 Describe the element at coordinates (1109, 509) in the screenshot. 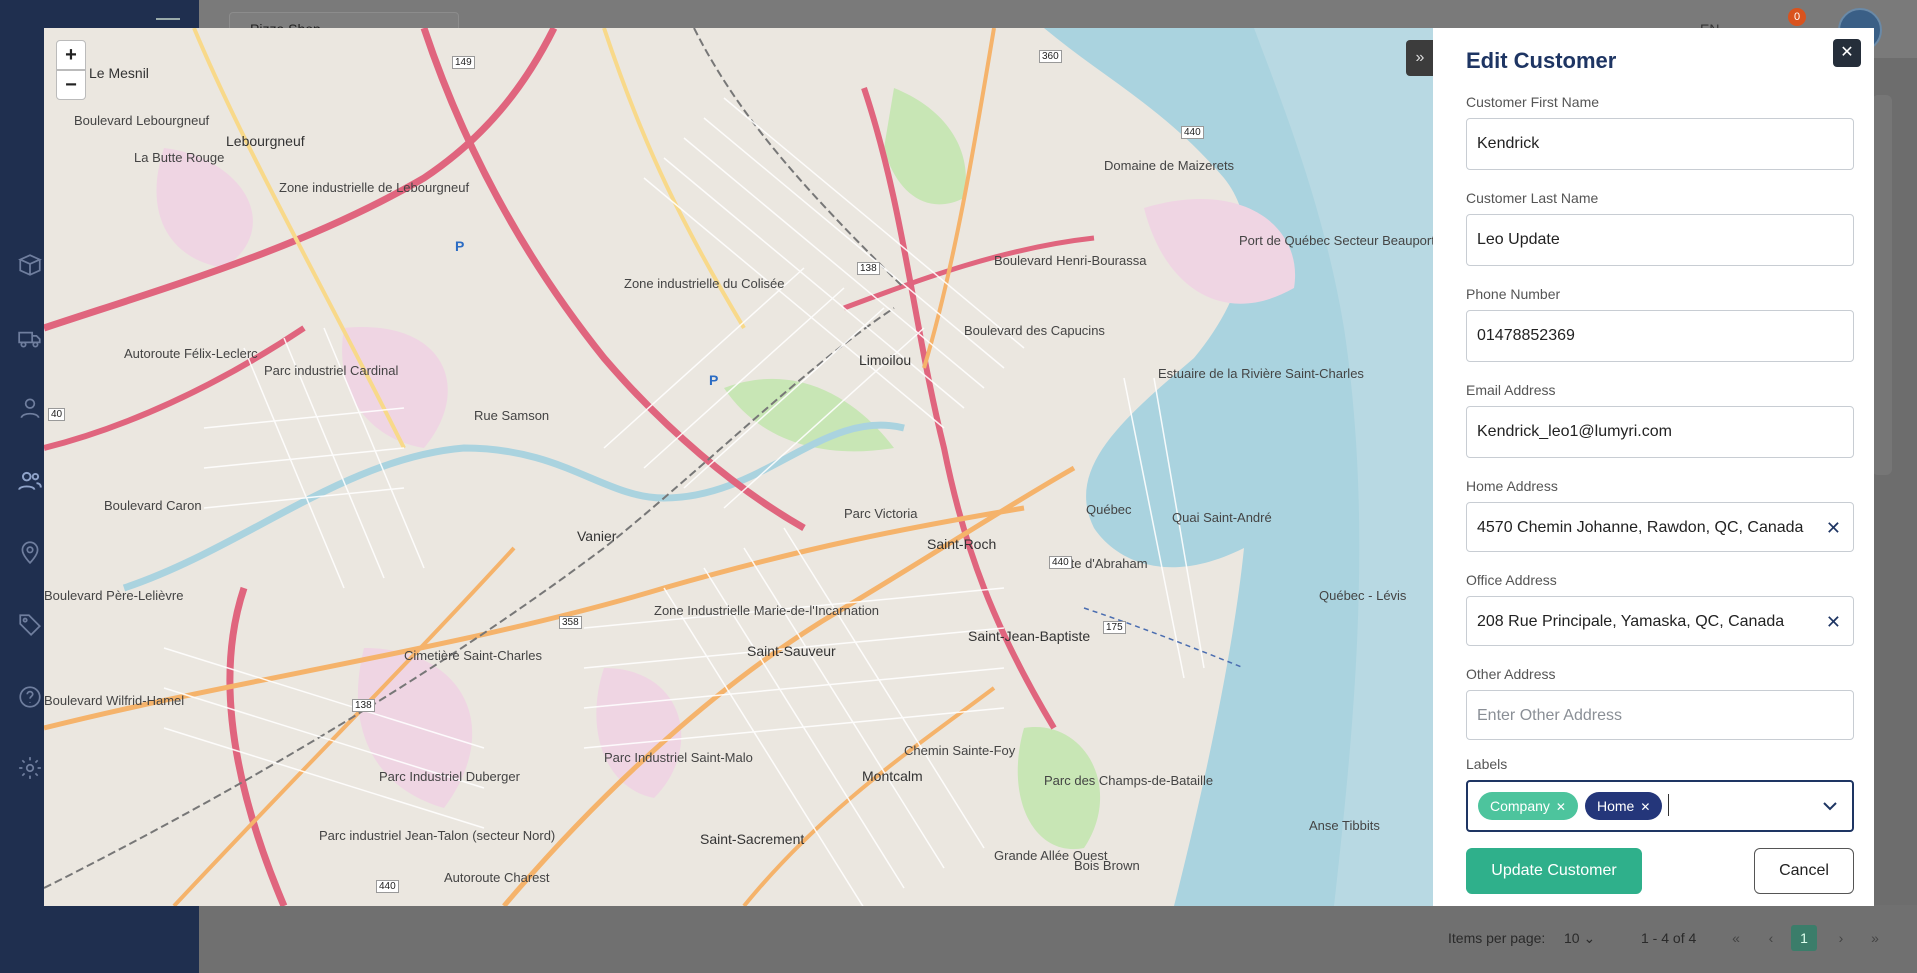

I see `map-label: Québec` at that location.